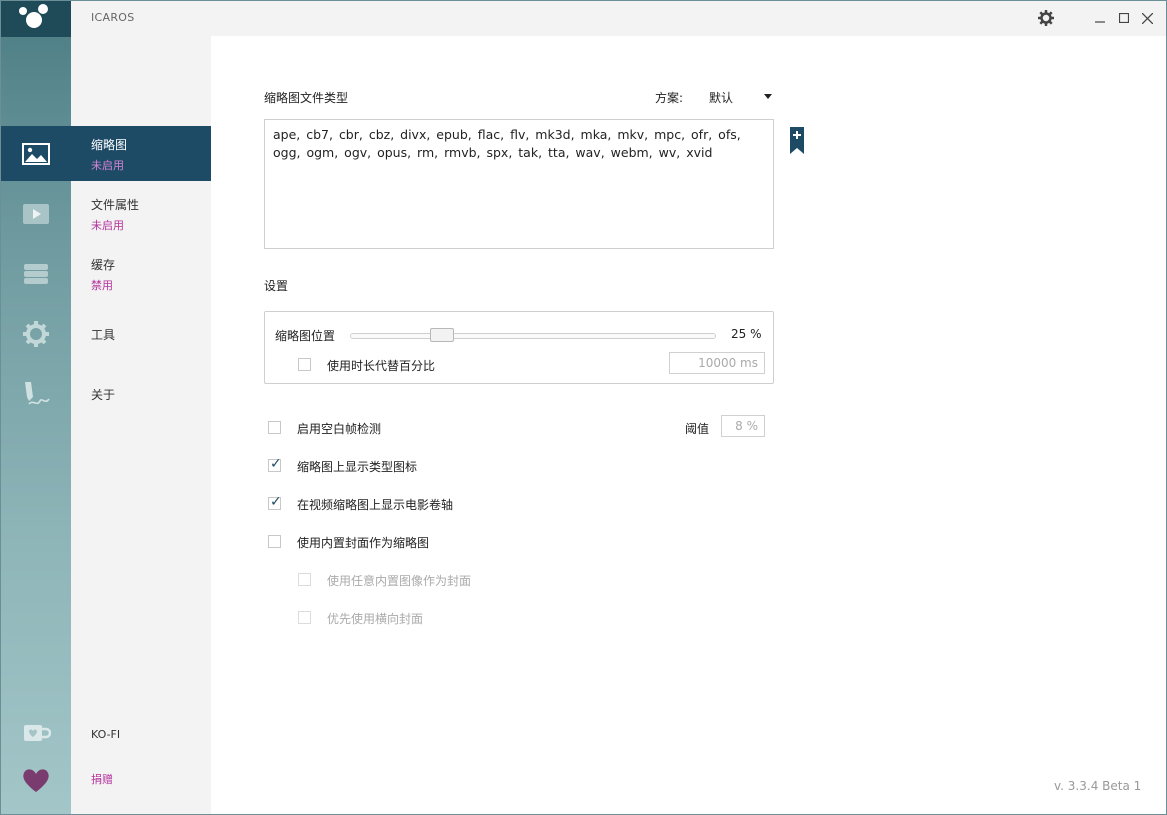  I want to click on maximize-button, so click(1124, 18).